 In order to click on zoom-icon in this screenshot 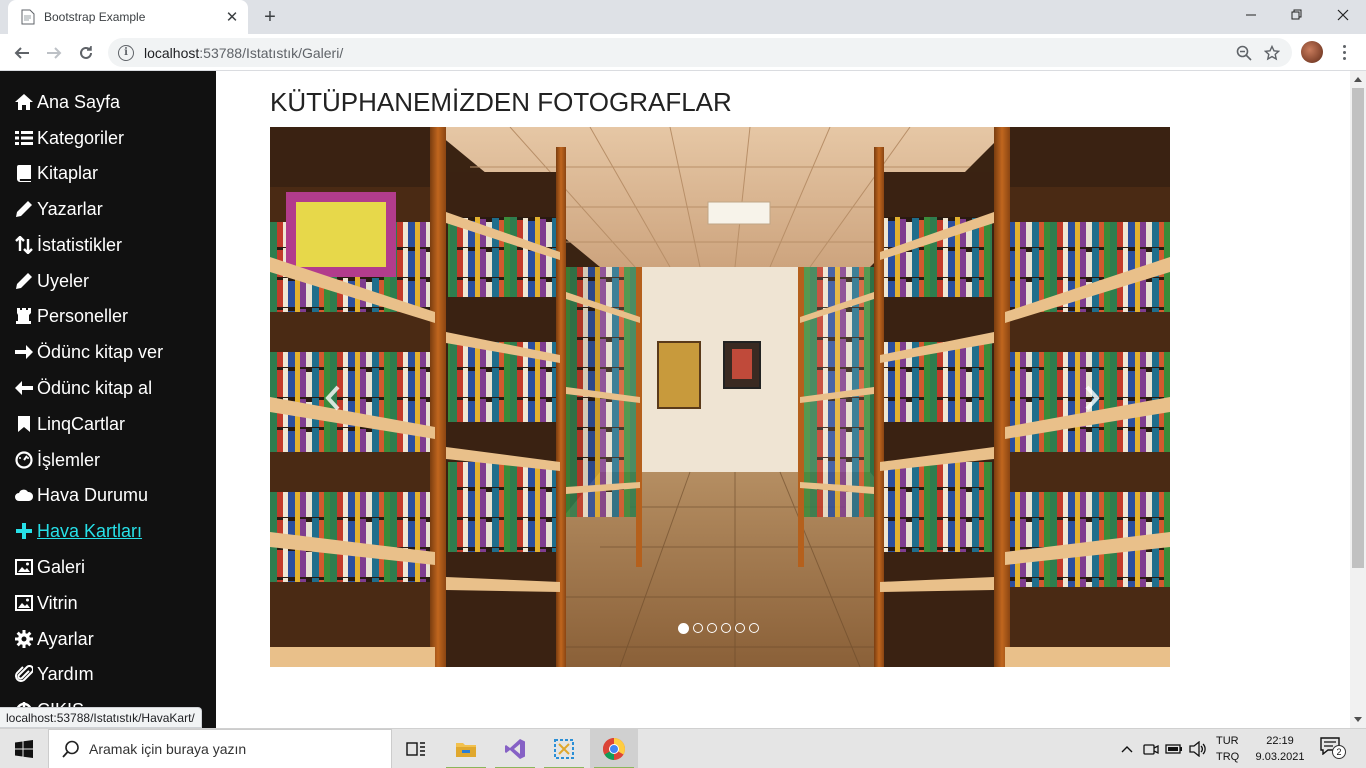, I will do `click(1244, 53)`.